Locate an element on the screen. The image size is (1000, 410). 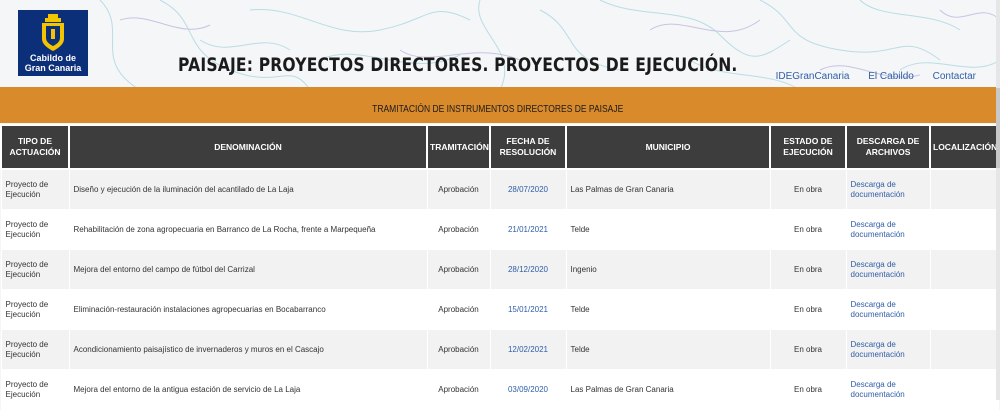
col-descarga-header: DESCARGA DE ARCHIVOS is located at coordinates (888, 147).